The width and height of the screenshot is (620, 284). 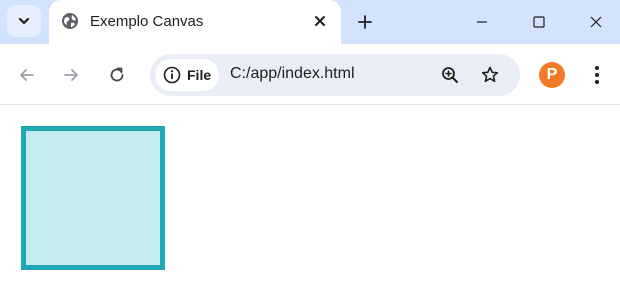 I want to click on arrow-right-icon, so click(x=71, y=75).